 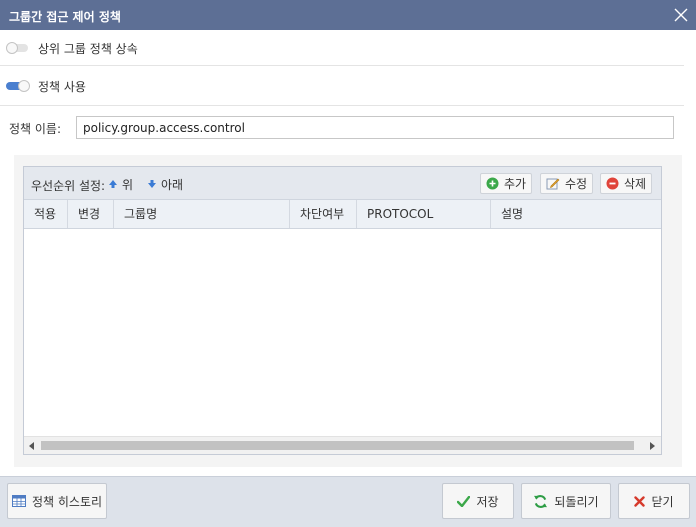 What do you see at coordinates (202, 214) in the screenshot?
I see `column-header-group-name: 그룹명` at bounding box center [202, 214].